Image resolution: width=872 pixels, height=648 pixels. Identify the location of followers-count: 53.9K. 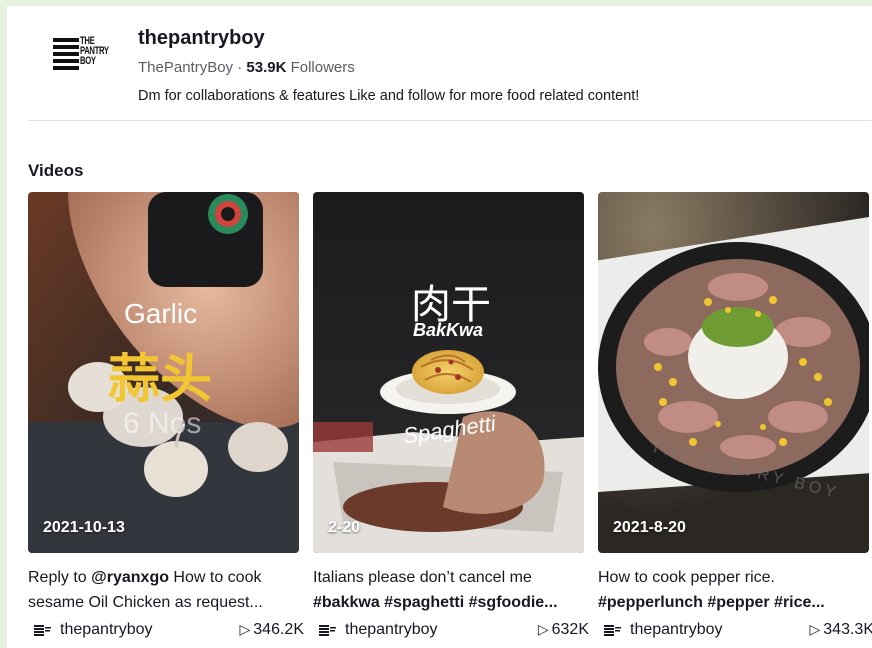
(266, 67).